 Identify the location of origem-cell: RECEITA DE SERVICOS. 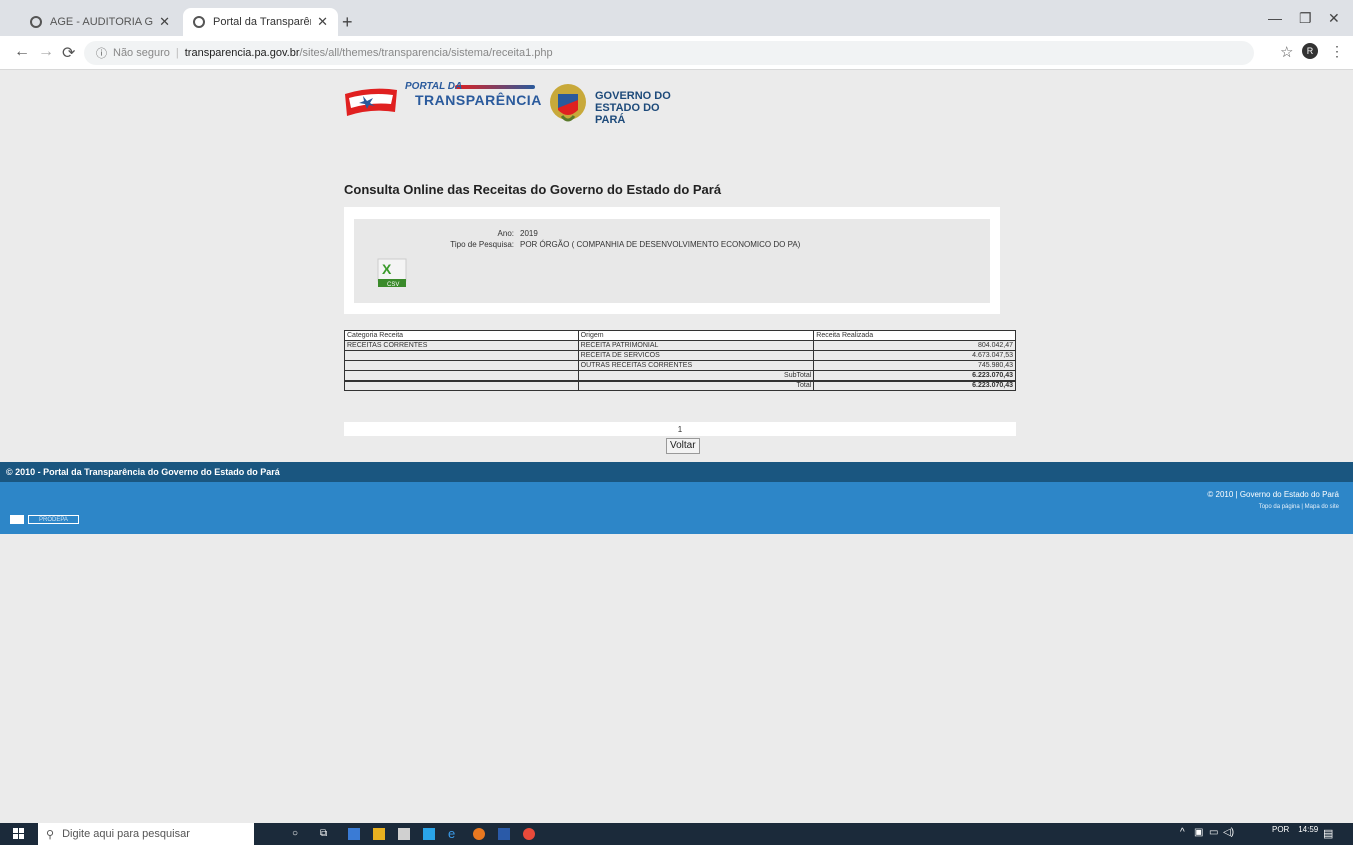
(696, 355).